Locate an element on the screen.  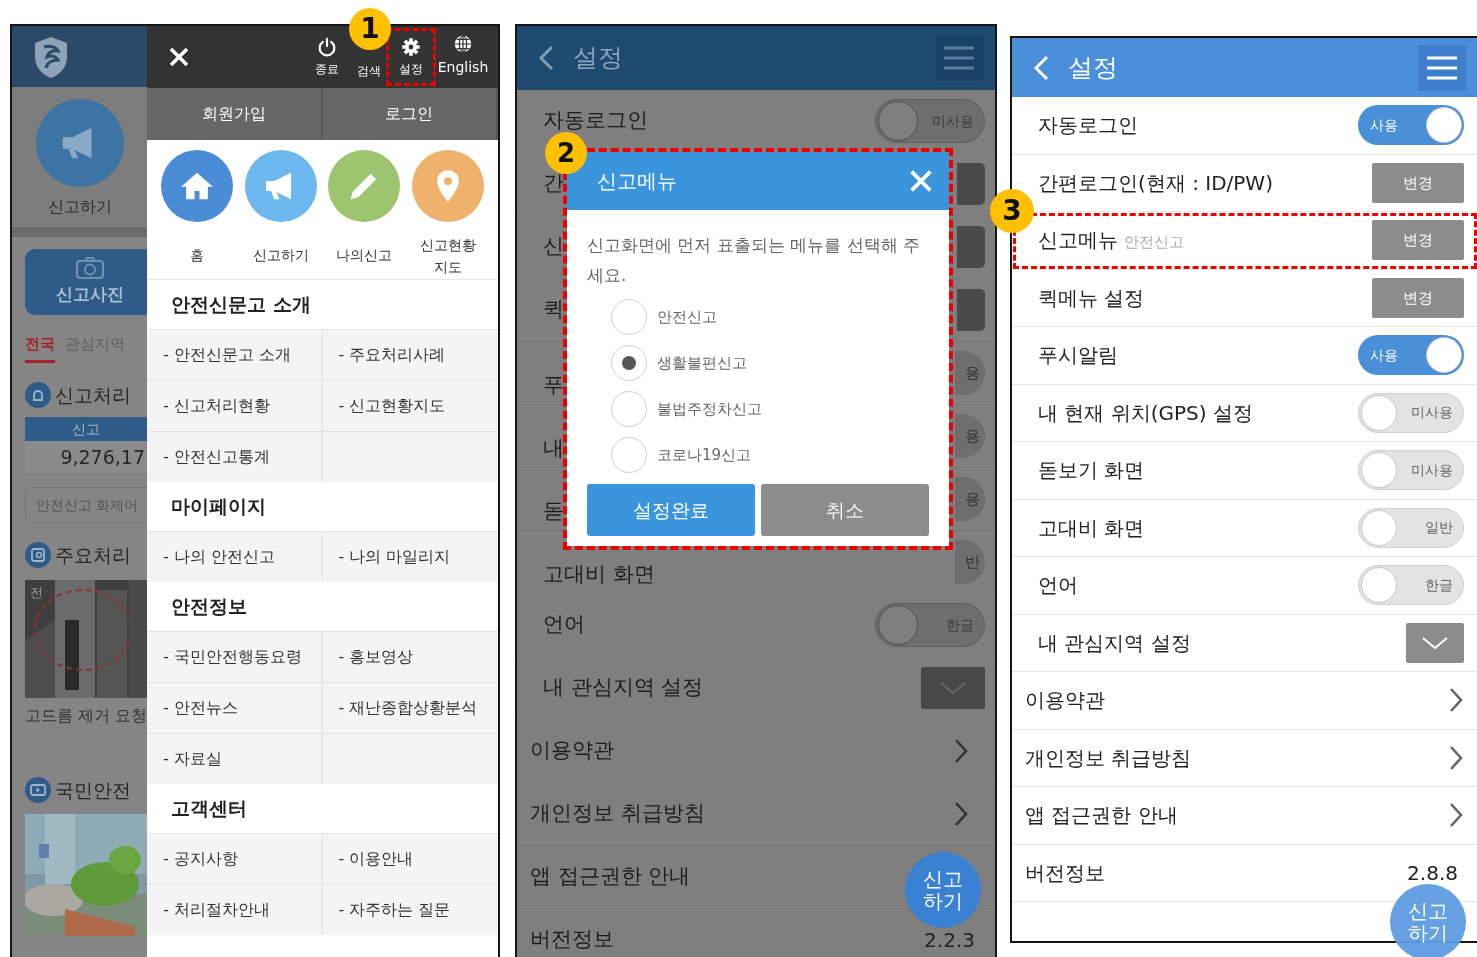
power-button: 종료 is located at coordinates (327, 57).